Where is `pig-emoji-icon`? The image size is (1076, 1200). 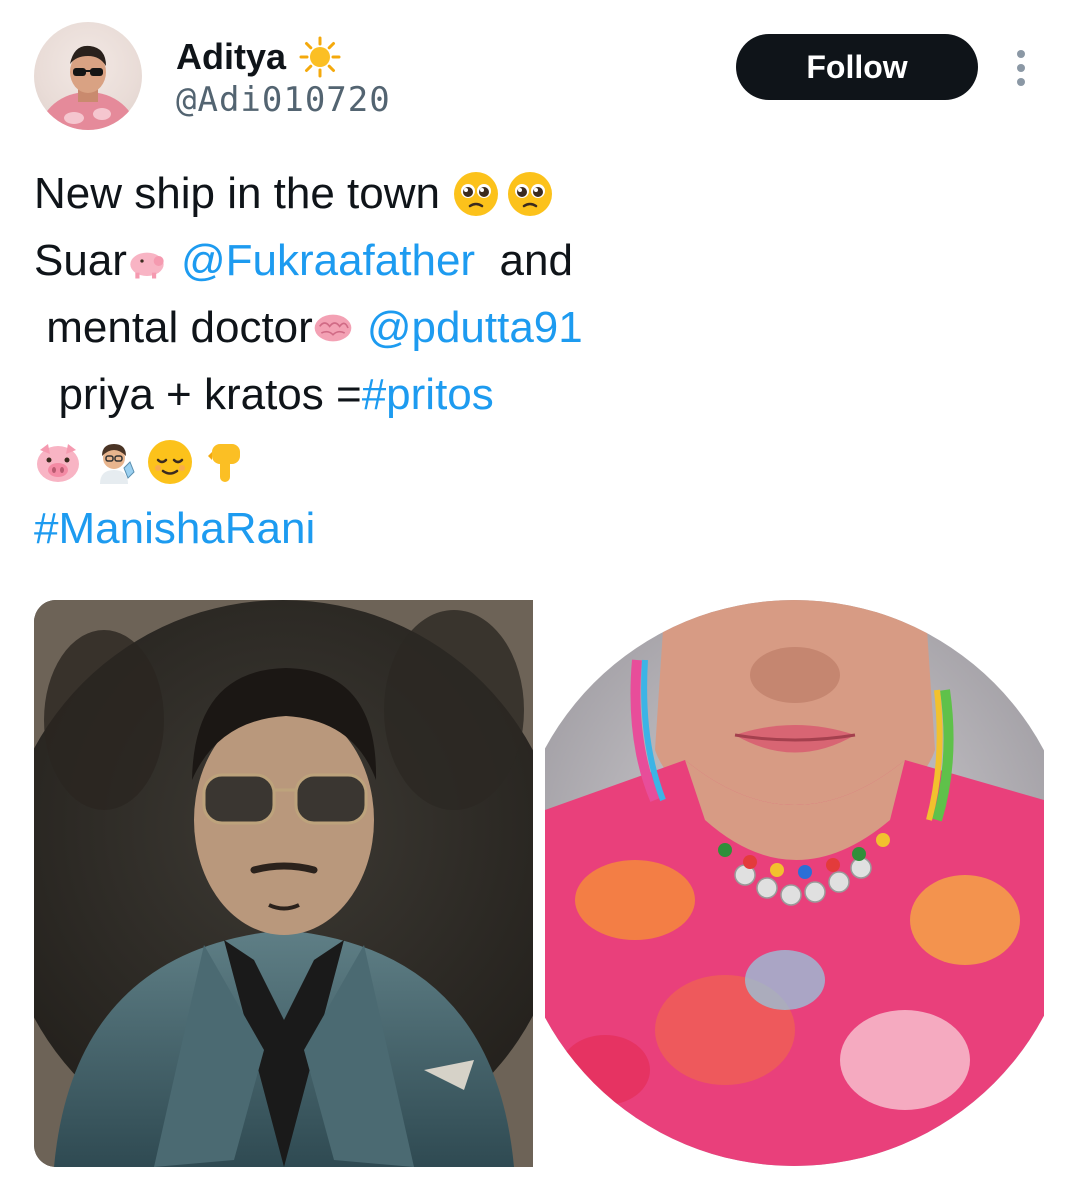
pig-emoji-icon is located at coordinates (147, 265).